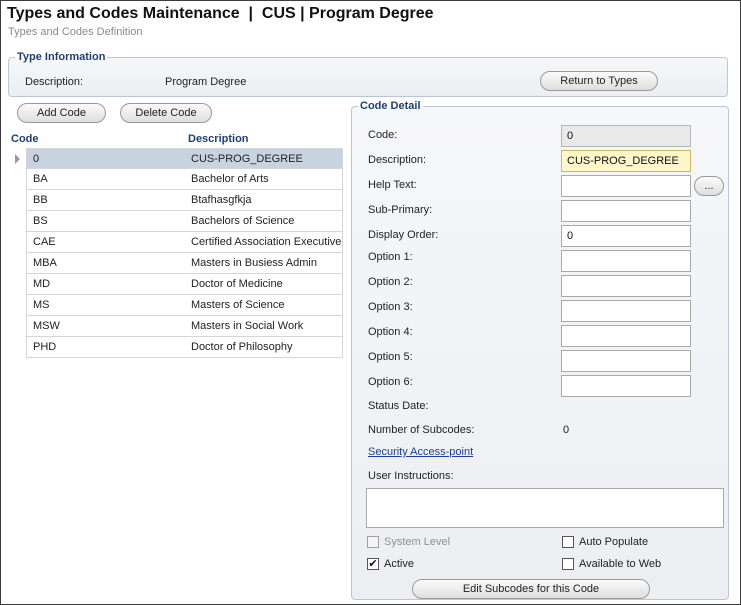  Describe the element at coordinates (614, 542) in the screenshot. I see `auto-populate-label: Auto Populate` at that location.